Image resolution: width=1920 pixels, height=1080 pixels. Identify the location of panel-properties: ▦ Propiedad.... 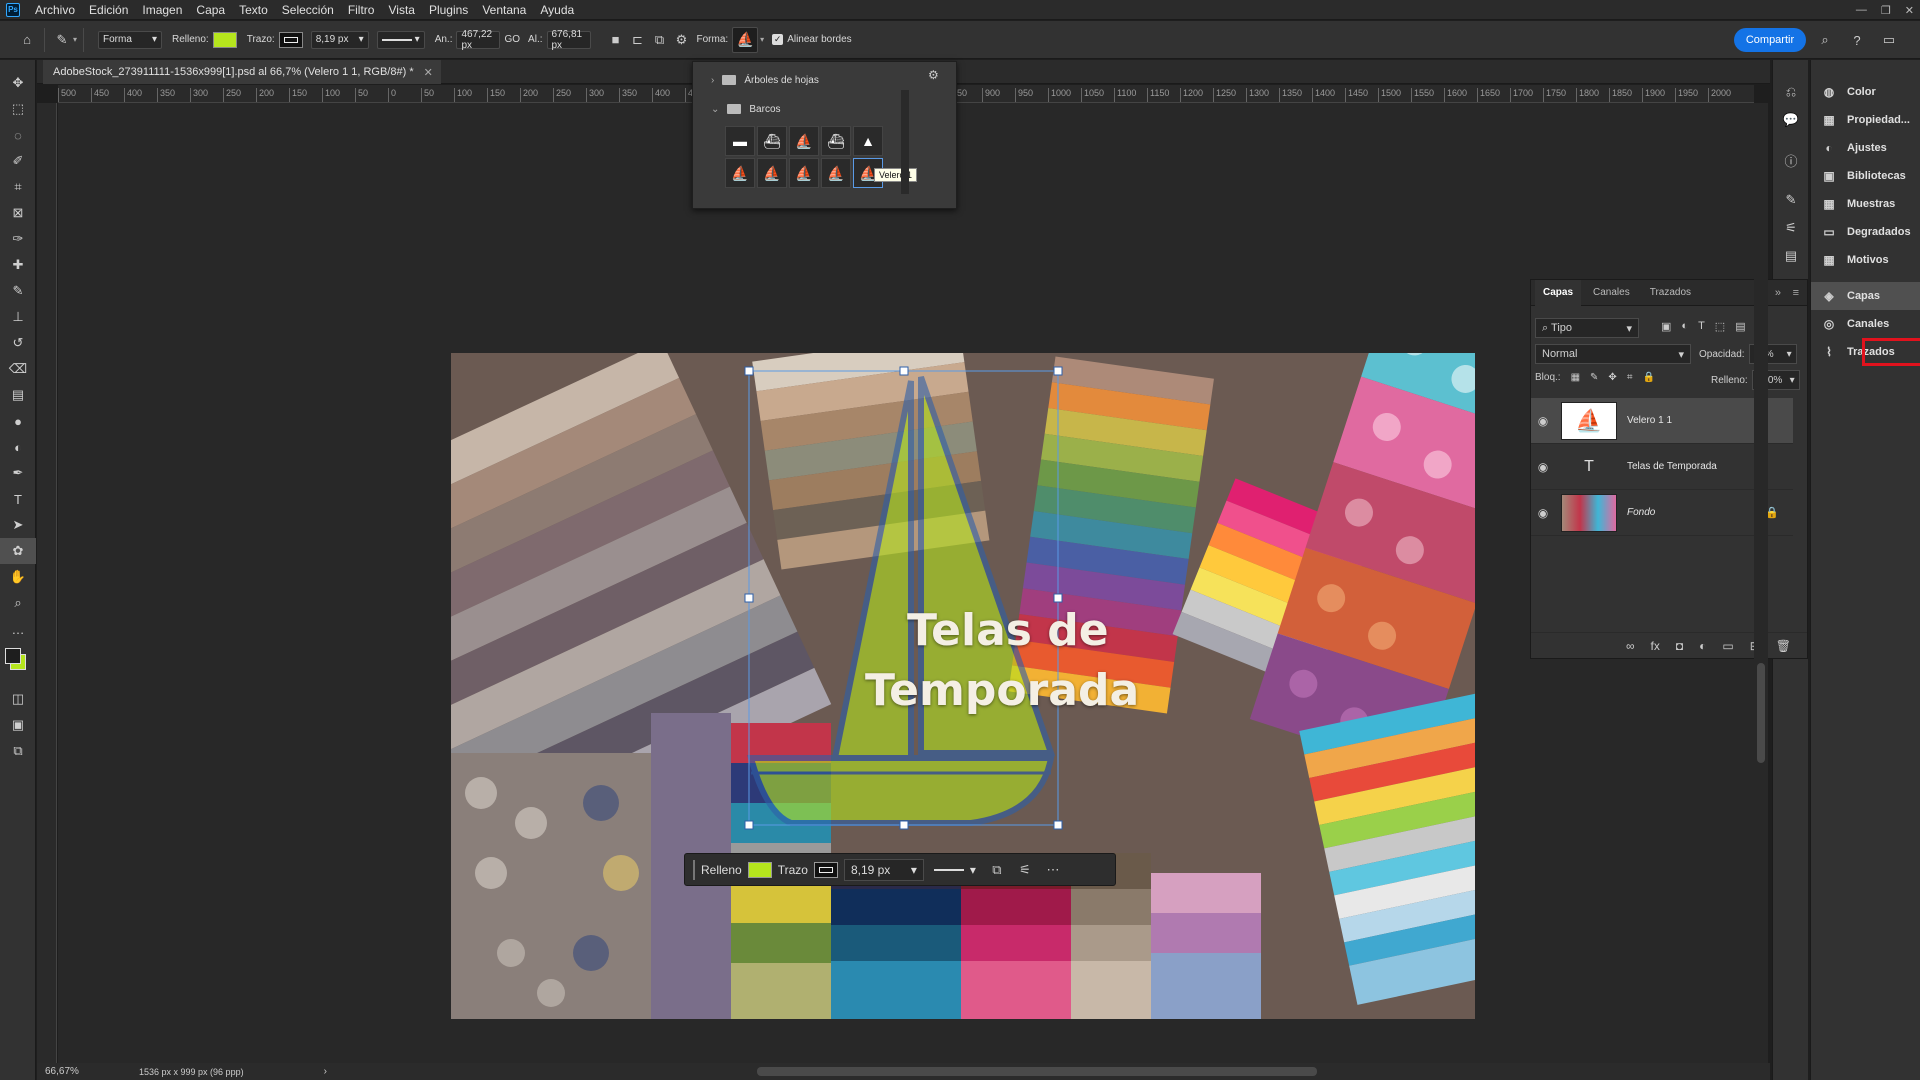
(1865, 120).